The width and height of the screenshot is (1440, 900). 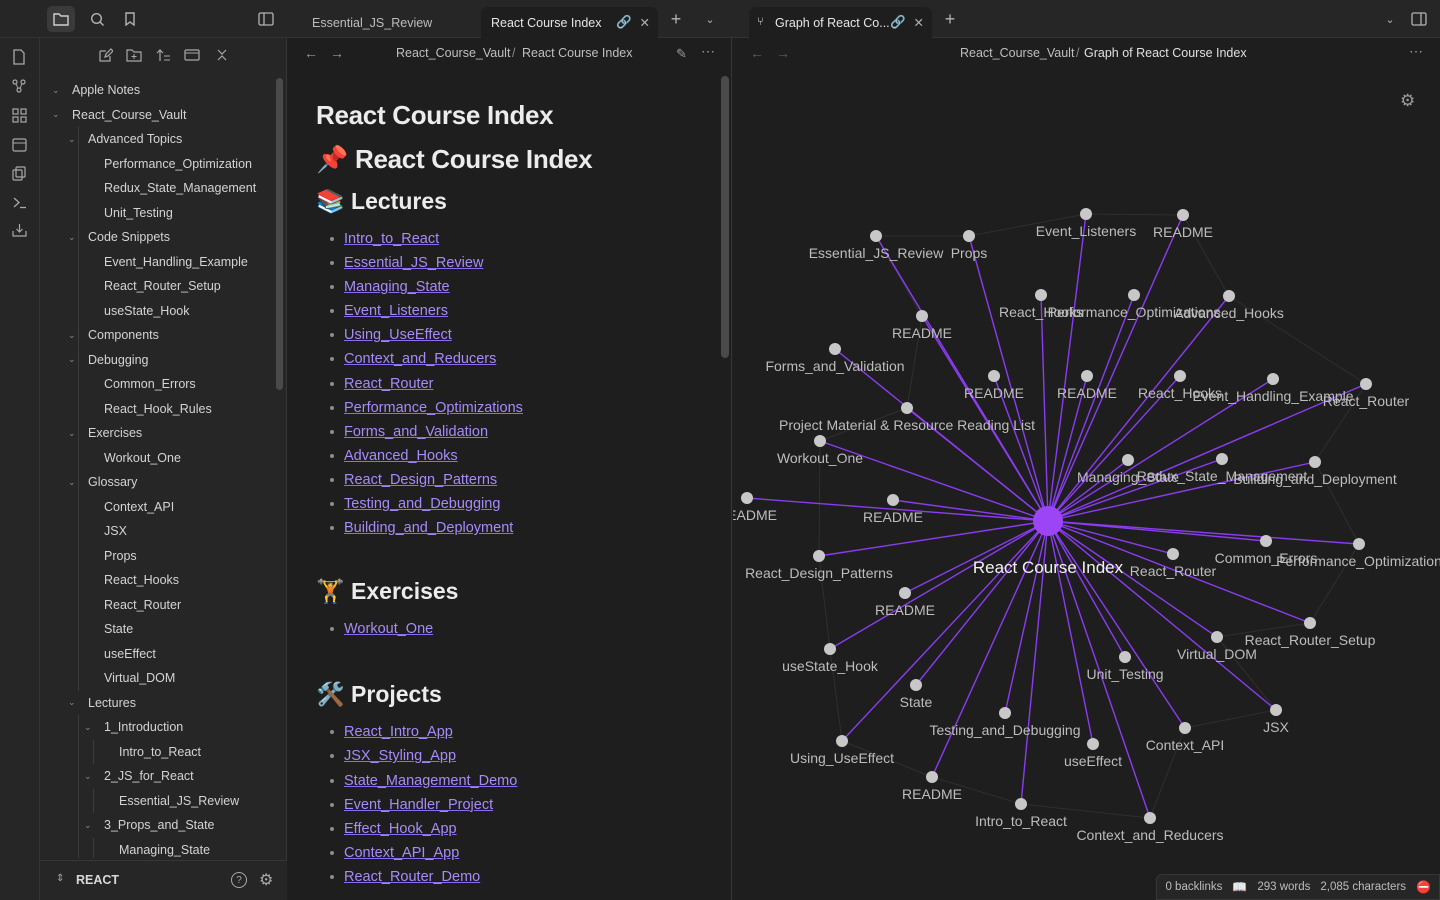 I want to click on internal-link: Building_and_Deployment, so click(x=428, y=528).